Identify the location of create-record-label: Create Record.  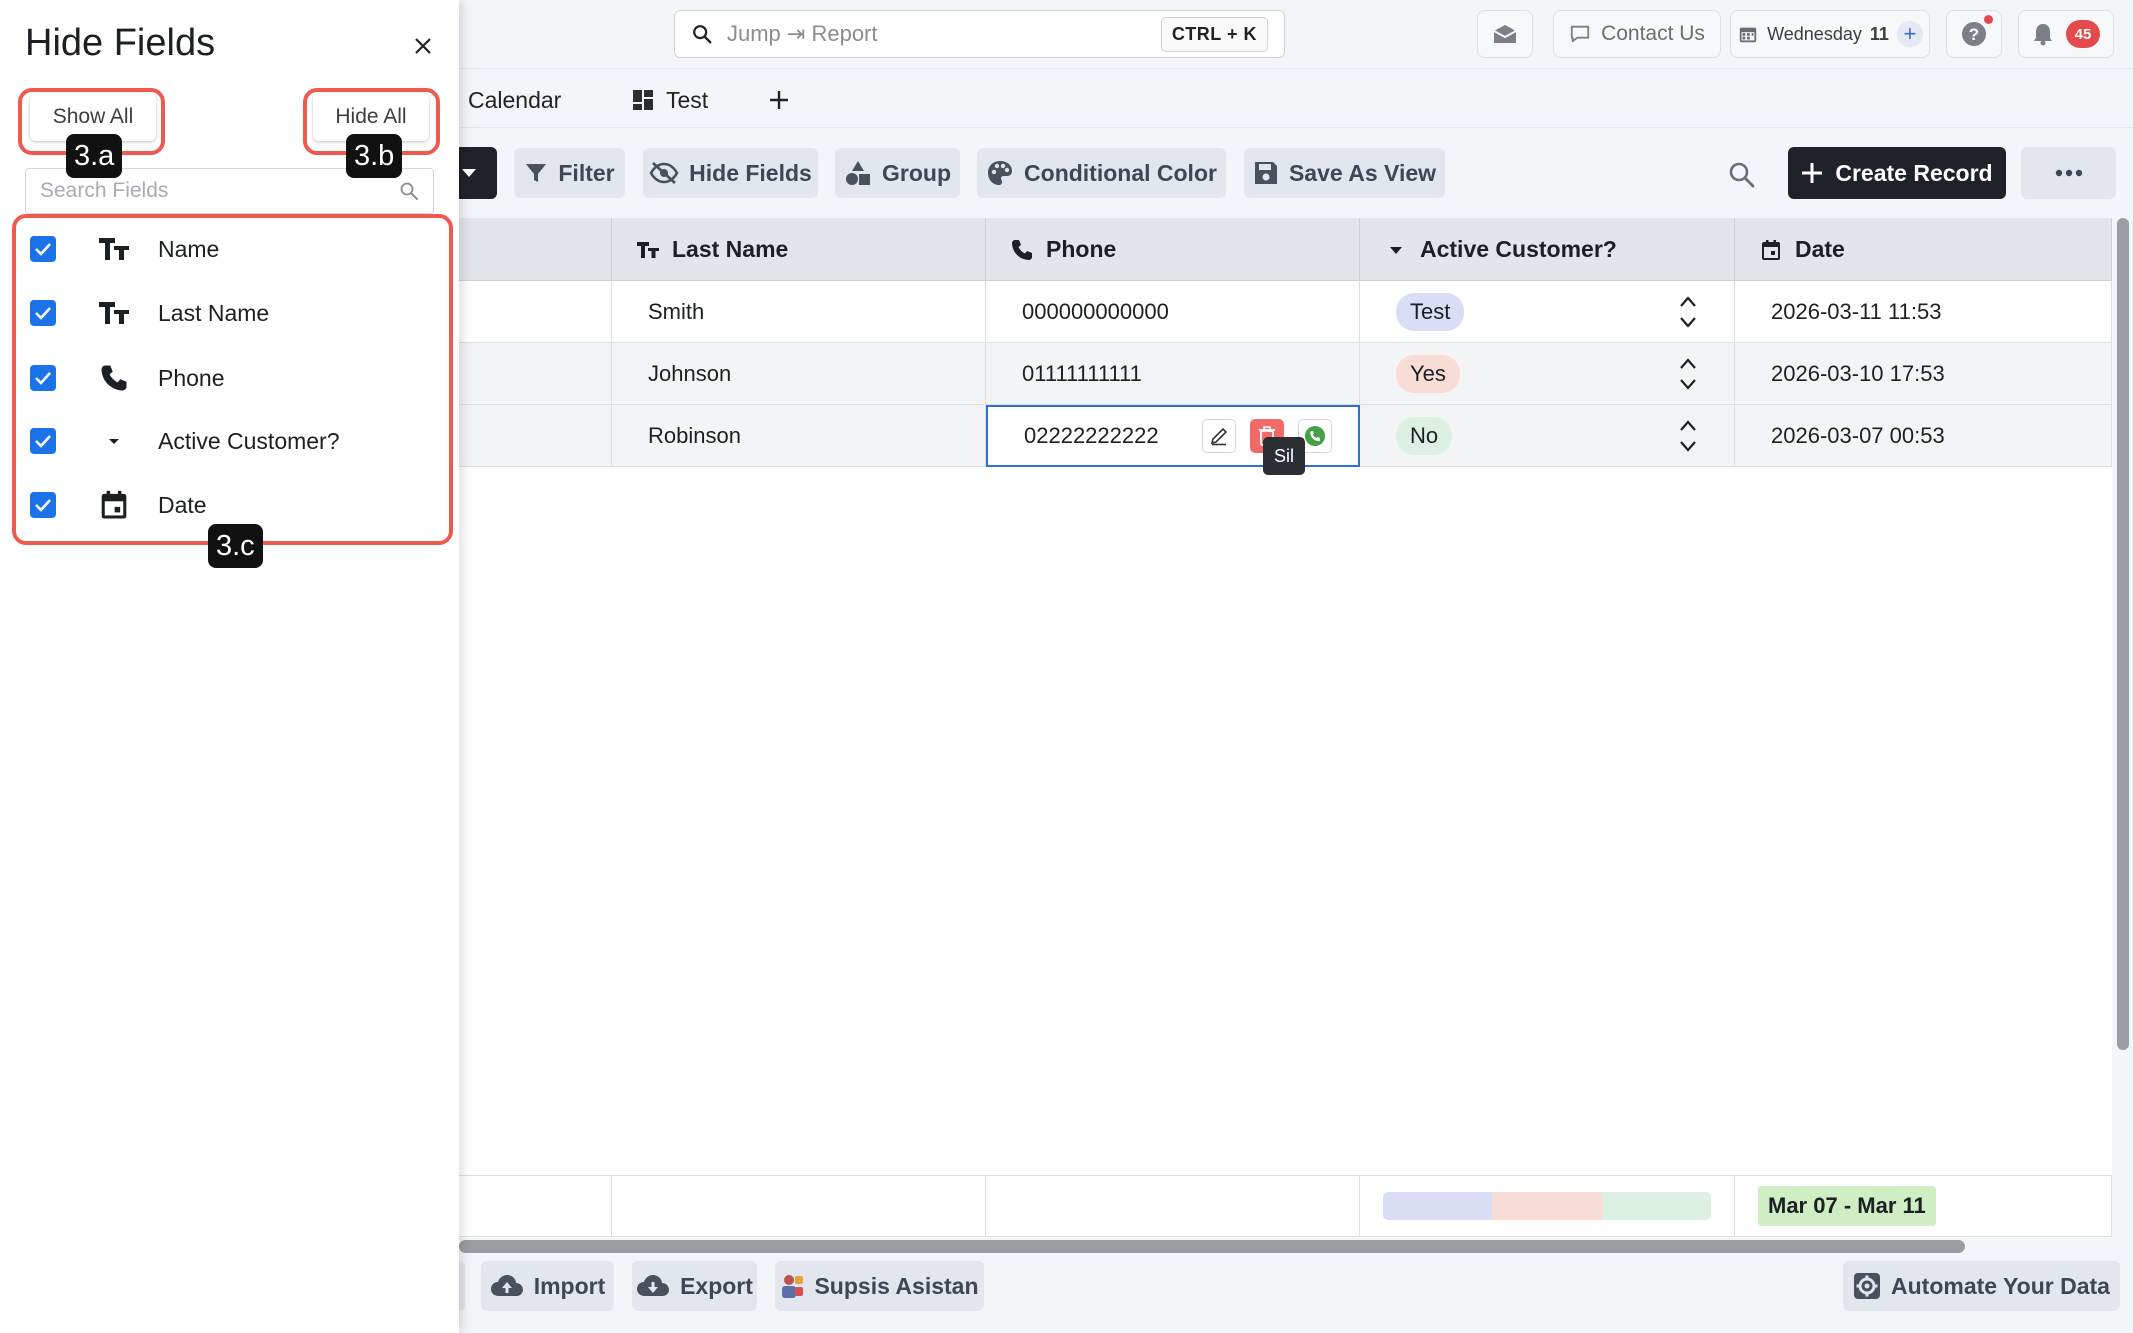
(1914, 172).